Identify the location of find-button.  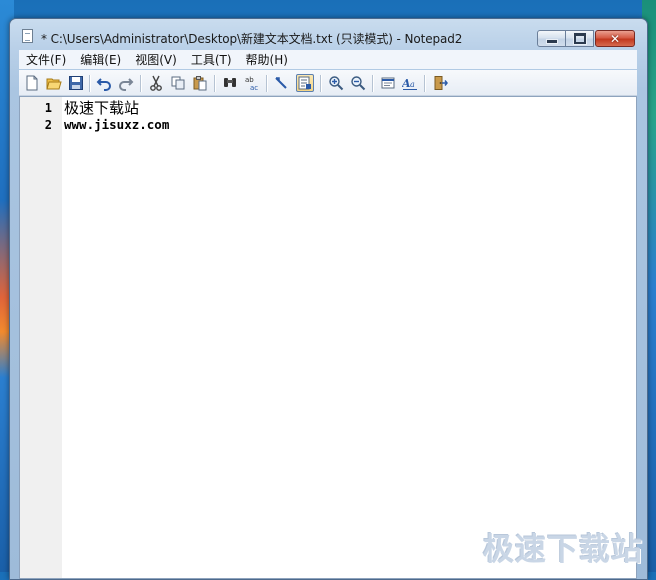
(230, 83).